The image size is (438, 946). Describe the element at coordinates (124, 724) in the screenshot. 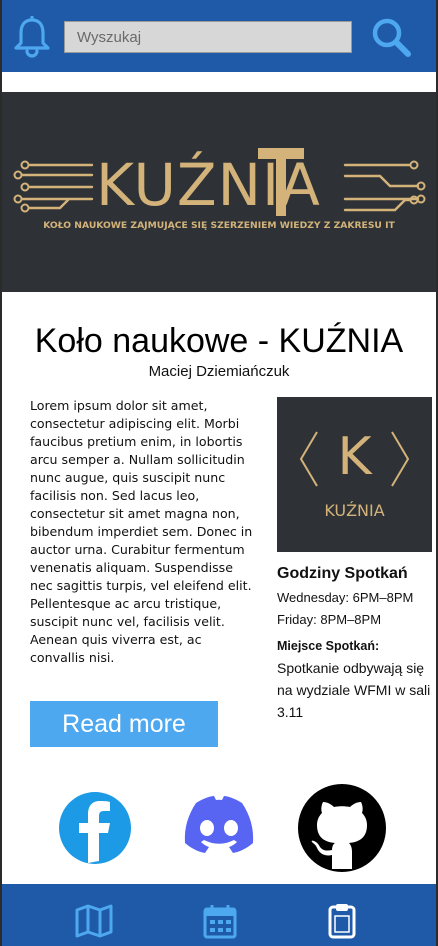

I see `read-more-button: Read more` at that location.